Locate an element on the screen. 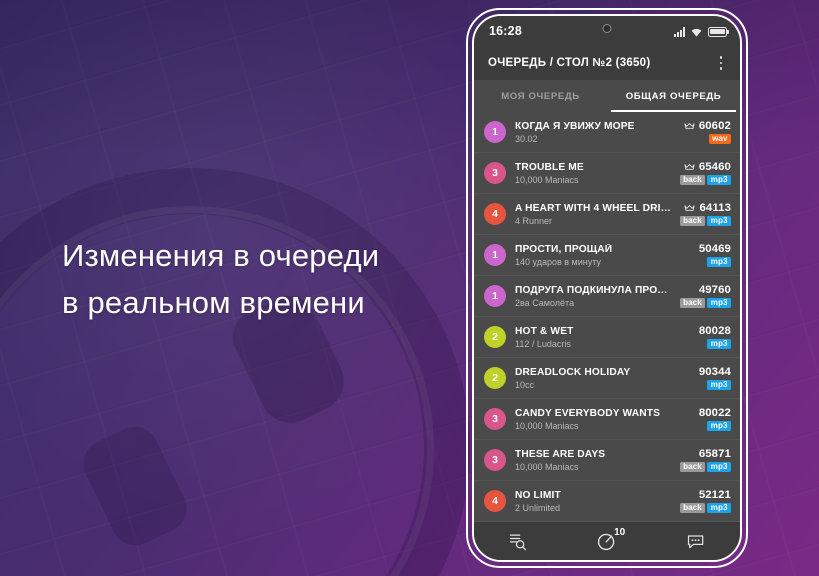 This screenshot has width=819, height=576. queue-badges: wav is located at coordinates (719, 139).